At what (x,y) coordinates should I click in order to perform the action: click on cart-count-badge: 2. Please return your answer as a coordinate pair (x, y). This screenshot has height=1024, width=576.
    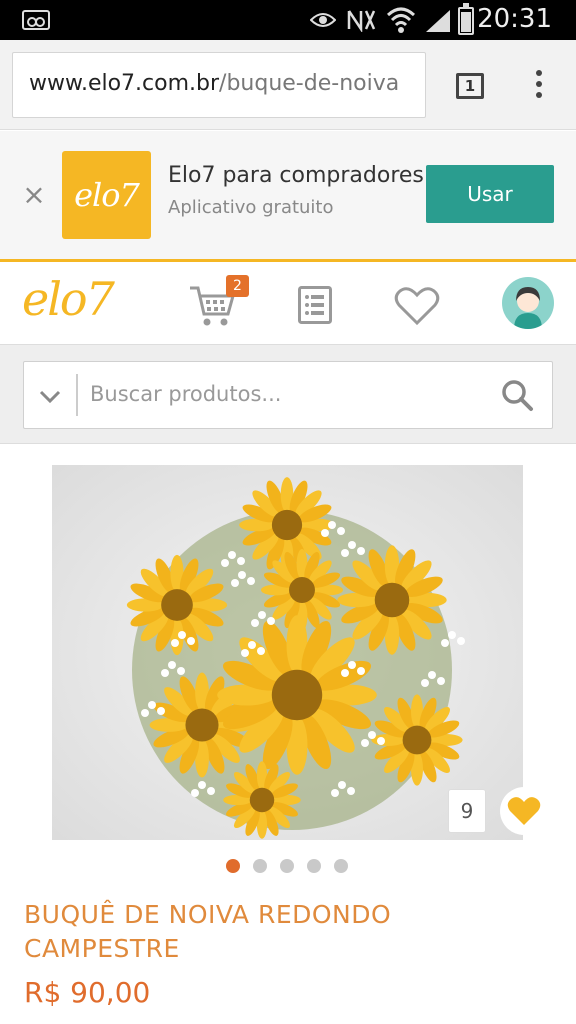
    Looking at the image, I should click on (237, 286).